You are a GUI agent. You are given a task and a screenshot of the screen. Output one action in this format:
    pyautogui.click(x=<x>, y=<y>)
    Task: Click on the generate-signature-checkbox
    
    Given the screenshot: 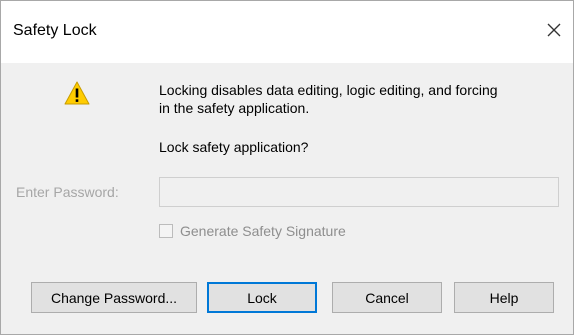 What is the action you would take?
    pyautogui.click(x=166, y=231)
    